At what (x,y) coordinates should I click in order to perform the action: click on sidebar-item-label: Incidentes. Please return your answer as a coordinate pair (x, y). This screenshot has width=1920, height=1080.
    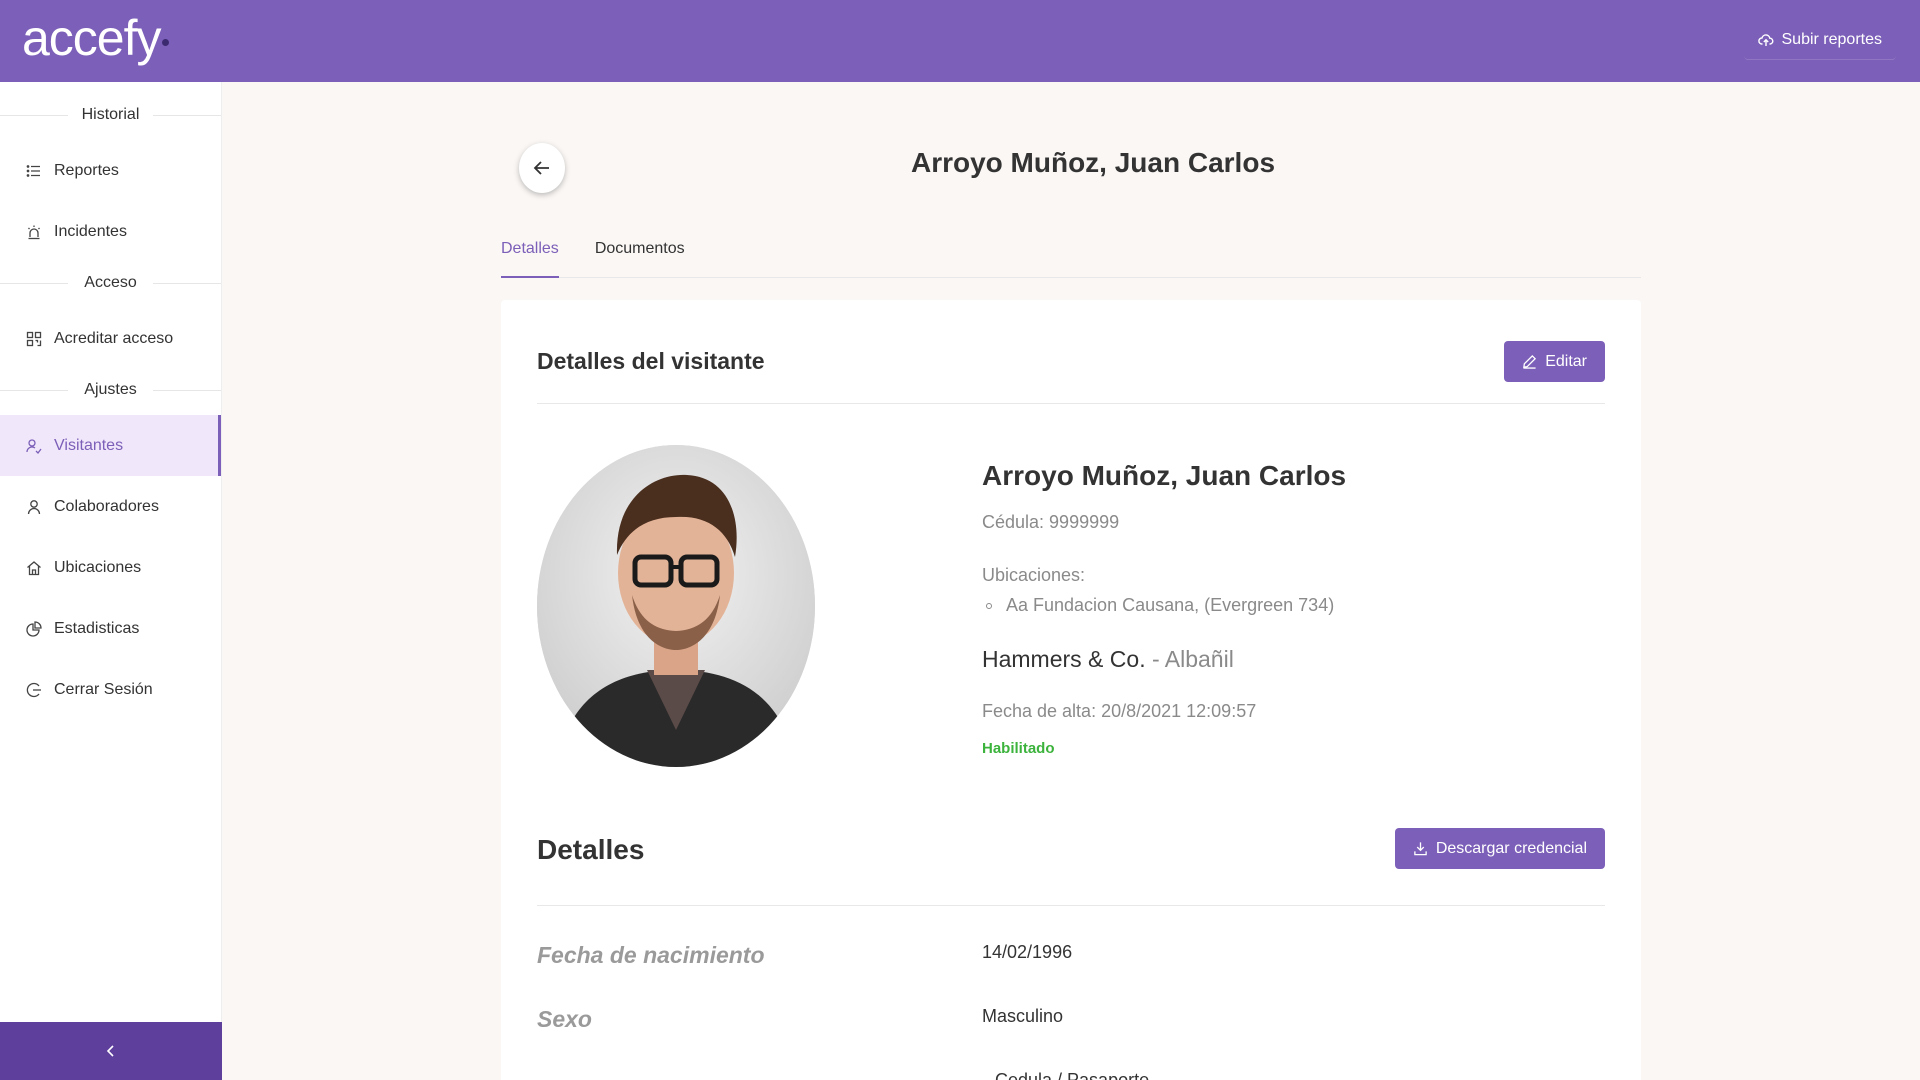
    Looking at the image, I should click on (90, 231).